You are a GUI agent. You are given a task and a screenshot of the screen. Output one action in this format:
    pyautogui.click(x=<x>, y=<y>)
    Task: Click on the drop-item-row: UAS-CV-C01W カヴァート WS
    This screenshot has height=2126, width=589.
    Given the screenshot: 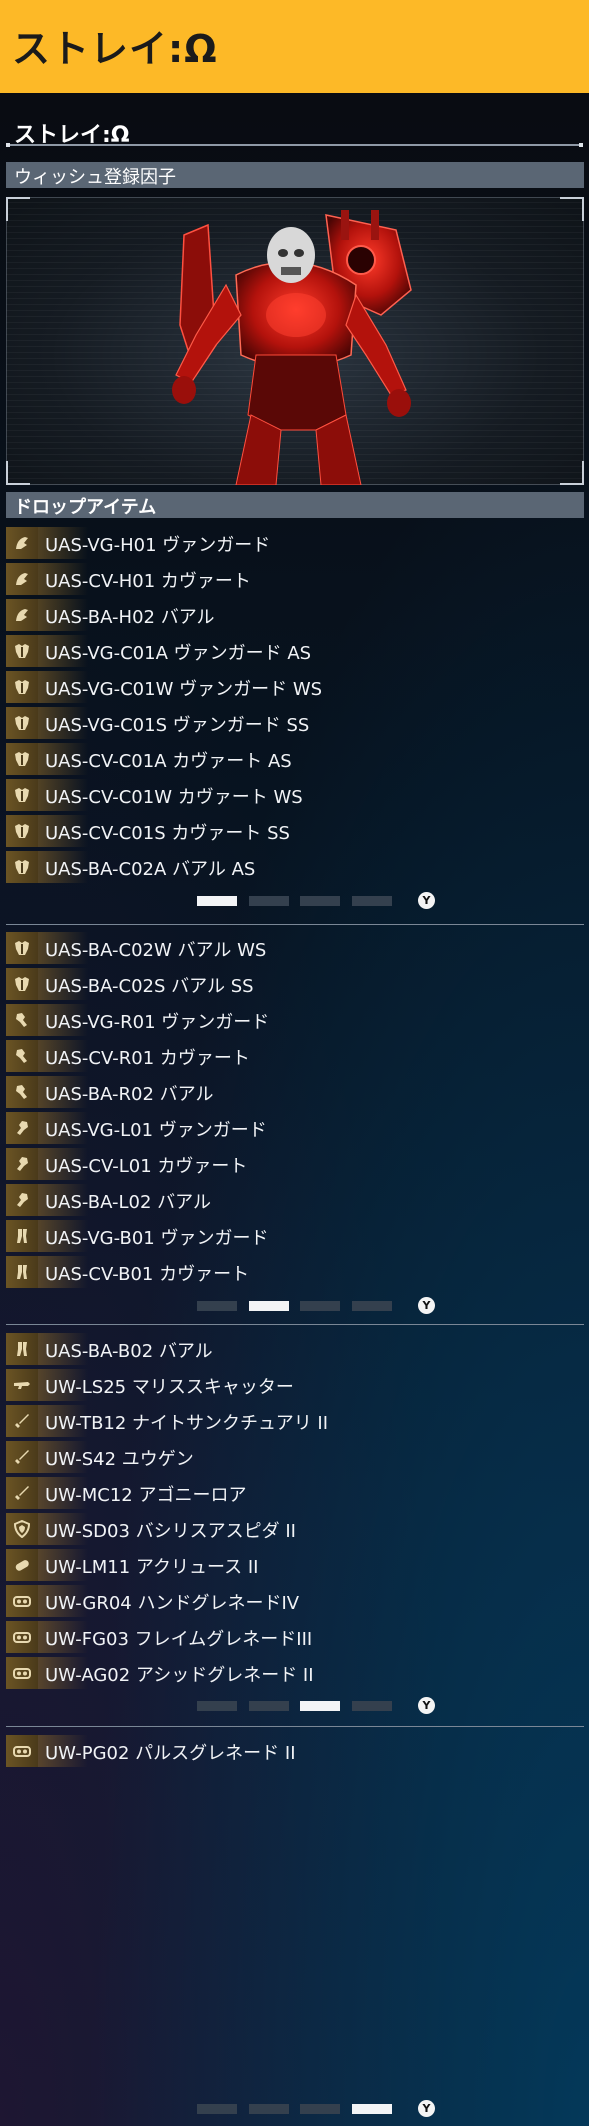 What is the action you would take?
    pyautogui.click(x=286, y=795)
    